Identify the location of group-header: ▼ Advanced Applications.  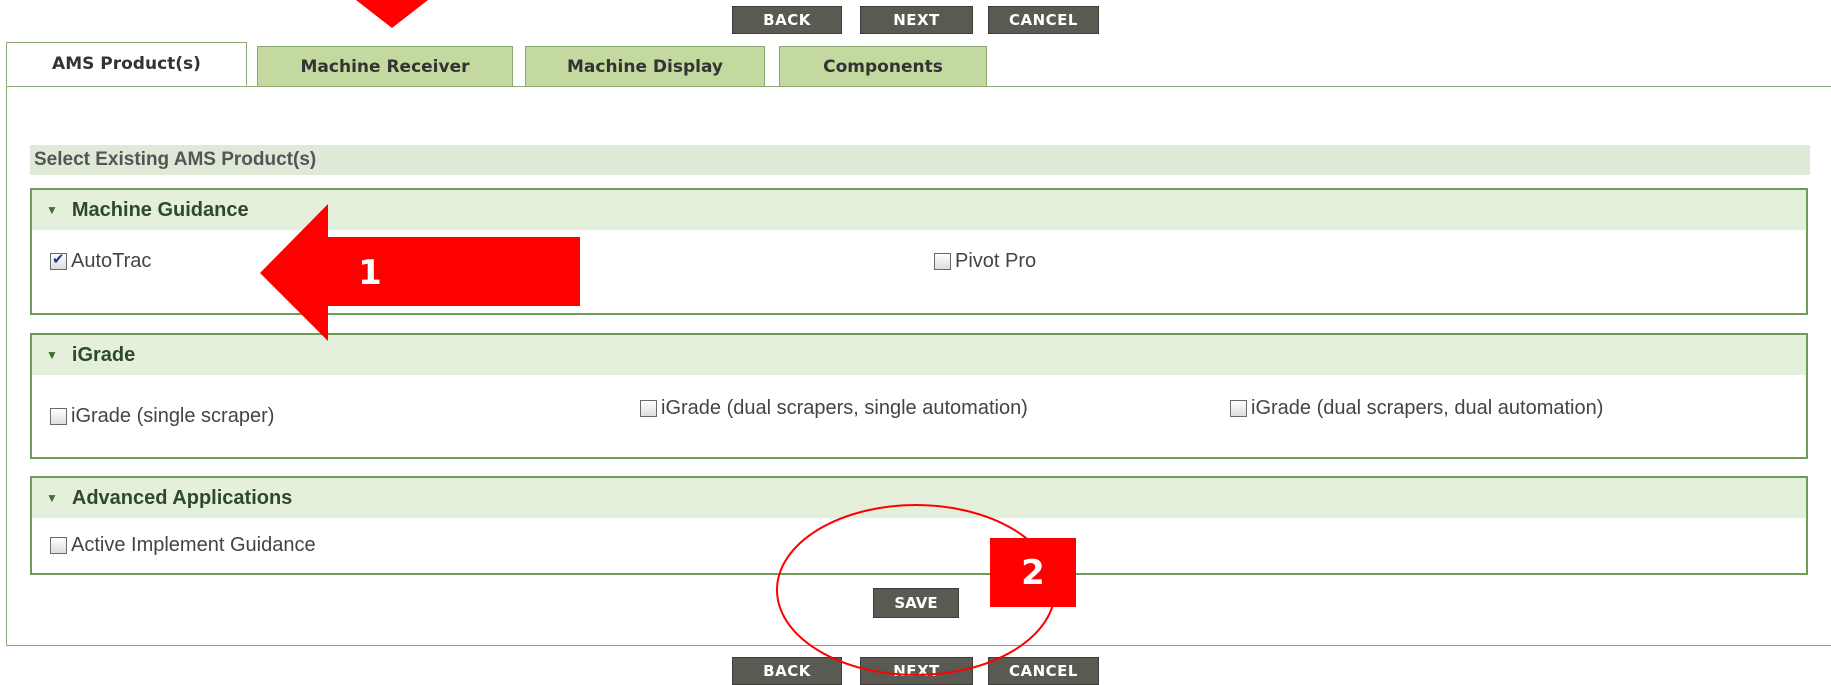
(919, 498).